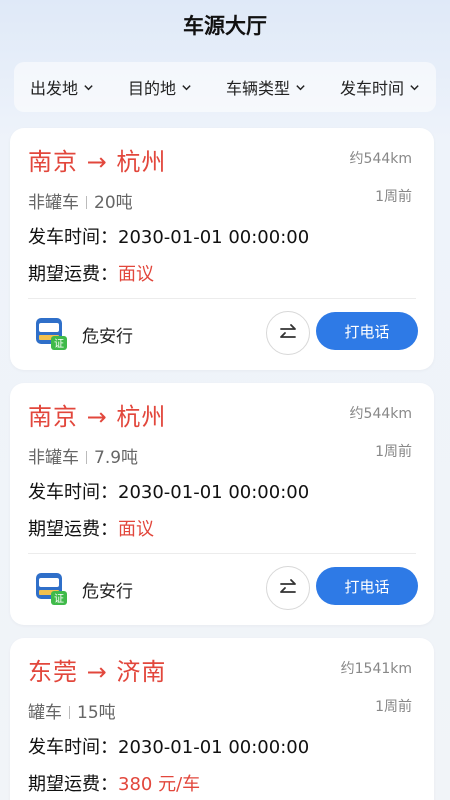 The image size is (450, 800). I want to click on filter-destination: 目的地, so click(160, 87).